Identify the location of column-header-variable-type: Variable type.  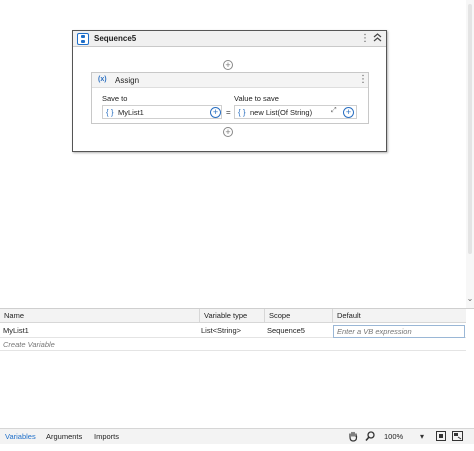
(232, 316).